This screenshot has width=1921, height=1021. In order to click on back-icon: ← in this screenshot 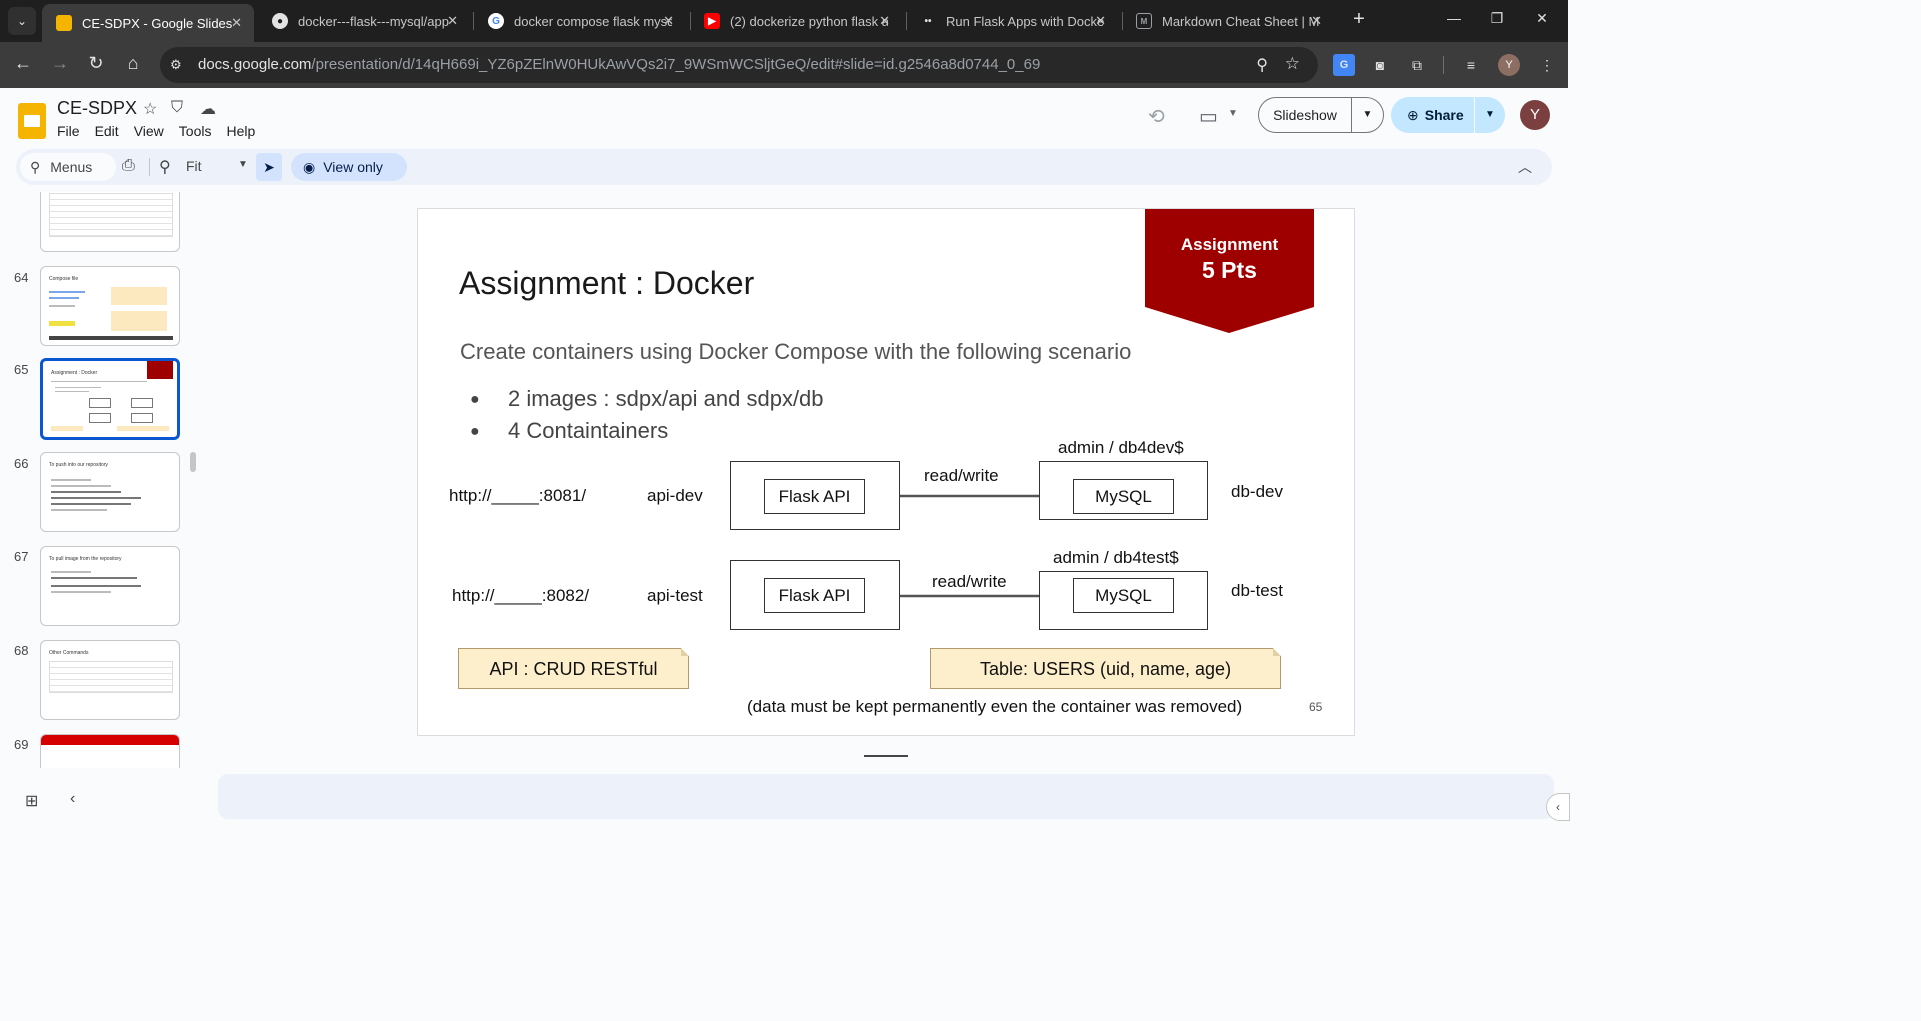, I will do `click(23, 63)`.